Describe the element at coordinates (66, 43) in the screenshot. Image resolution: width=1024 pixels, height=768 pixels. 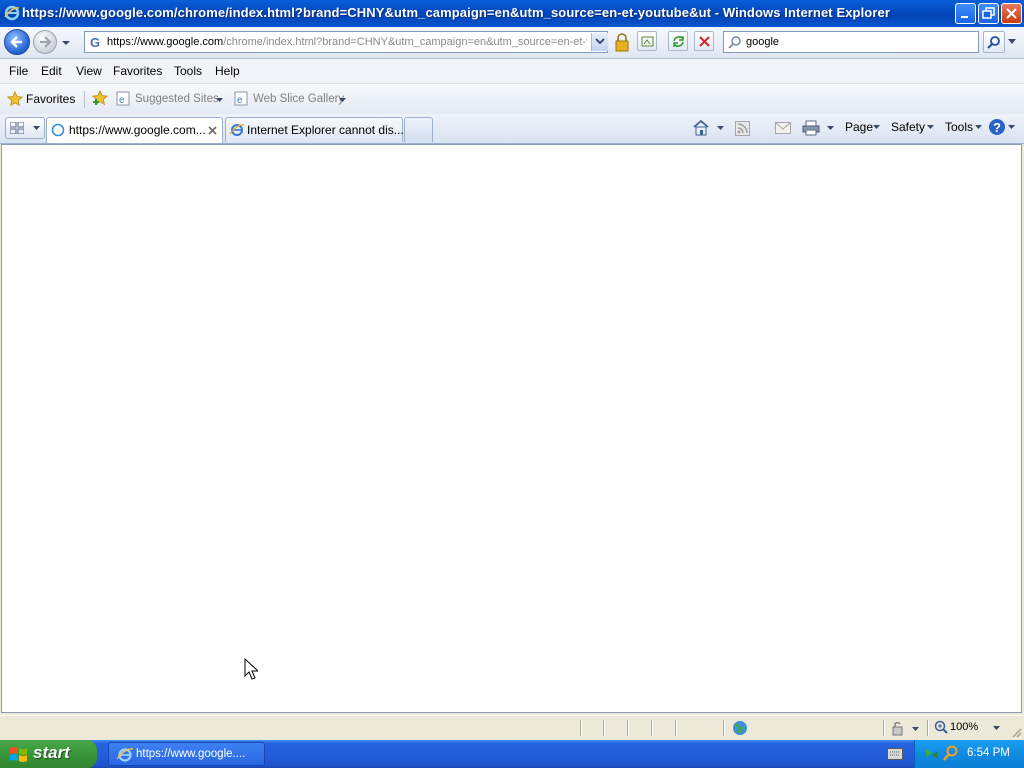
I see `recent-pages-dropdown-icon` at that location.